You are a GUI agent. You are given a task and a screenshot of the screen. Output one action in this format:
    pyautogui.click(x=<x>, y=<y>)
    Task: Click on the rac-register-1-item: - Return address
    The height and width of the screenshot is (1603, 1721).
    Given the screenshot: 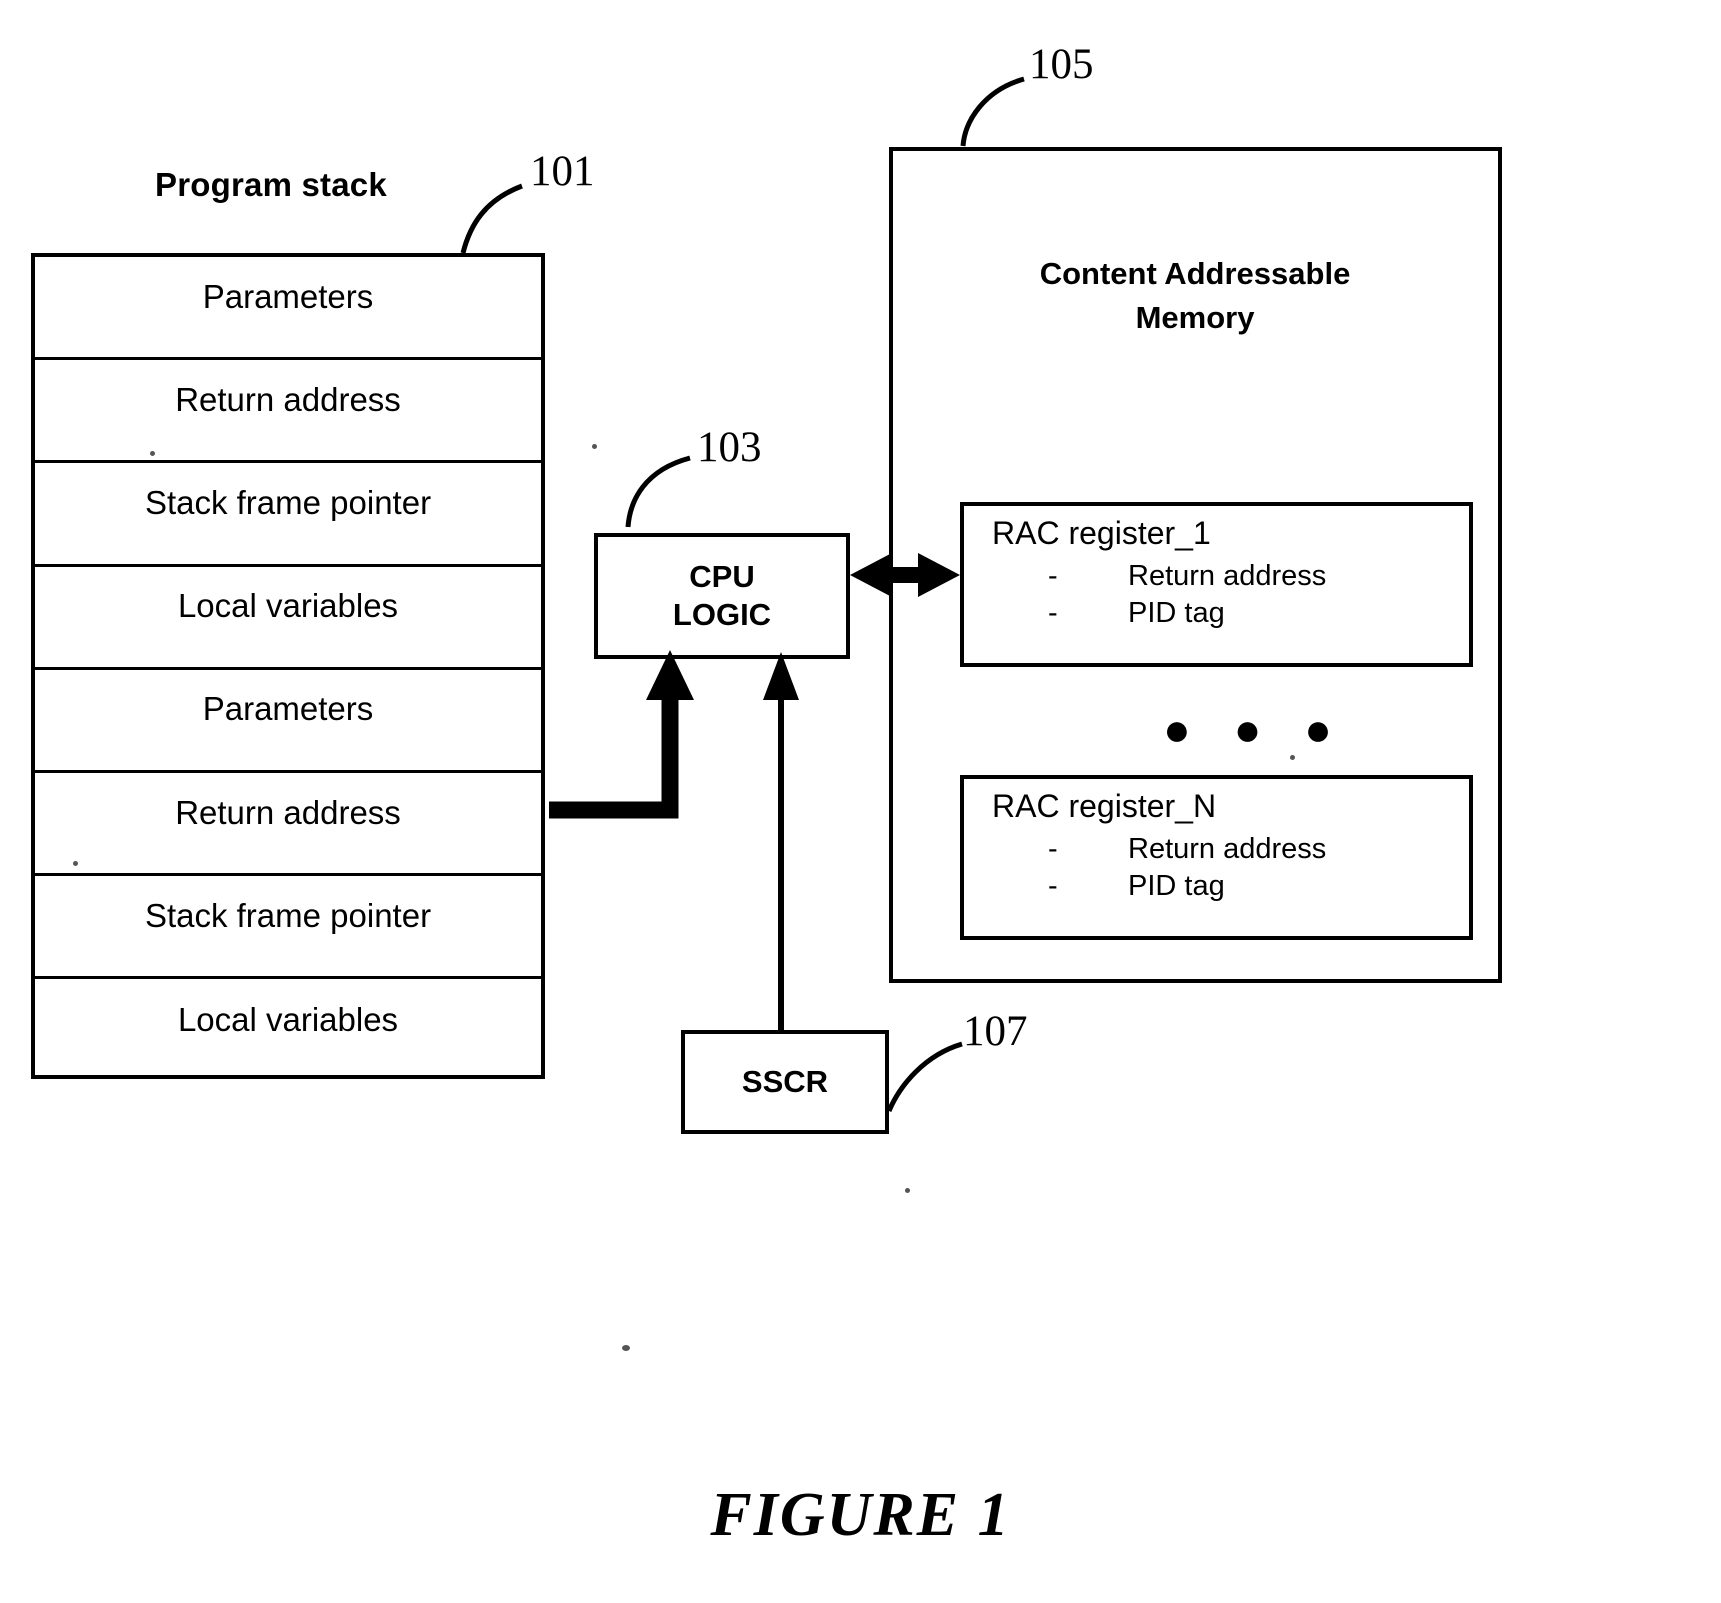 What is the action you would take?
    pyautogui.click(x=1187, y=576)
    